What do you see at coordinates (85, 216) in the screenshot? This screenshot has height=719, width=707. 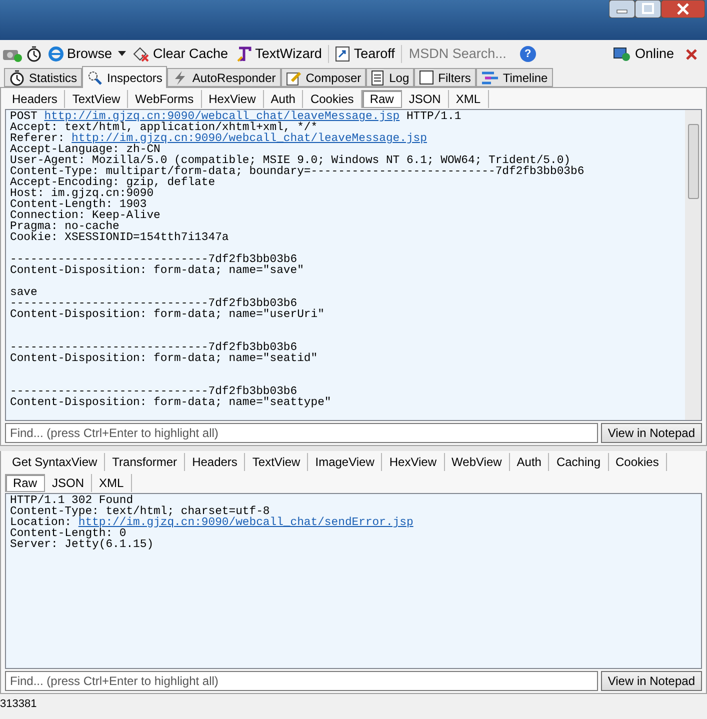 I see `code-text: Connection: Keep-Alive` at bounding box center [85, 216].